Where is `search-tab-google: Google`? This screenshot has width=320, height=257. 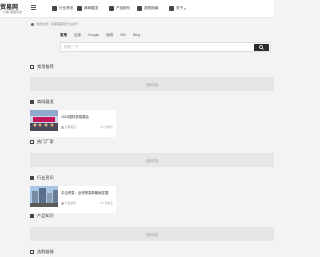
search-tab-google: Google is located at coordinates (93, 35).